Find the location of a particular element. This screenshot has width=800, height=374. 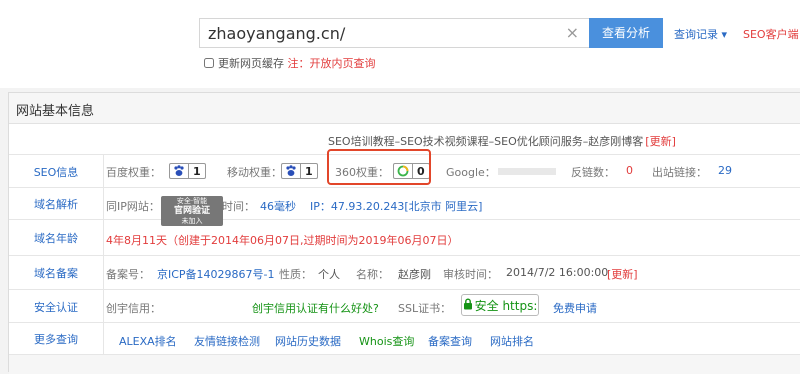

ssl-badge-text: 安全 https: is located at coordinates (506, 305).